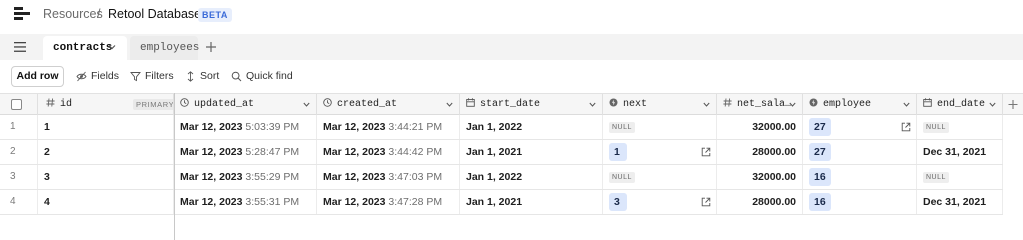 The image size is (1023, 240). What do you see at coordinates (155, 14) in the screenshot?
I see `breadcrumb-current: Retool Database` at bounding box center [155, 14].